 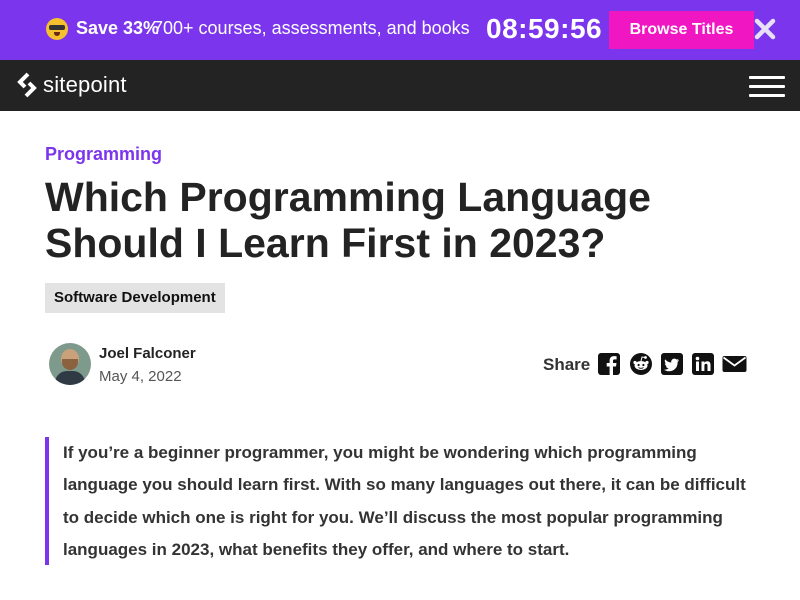 I want to click on linkedin-icon, so click(x=703, y=364).